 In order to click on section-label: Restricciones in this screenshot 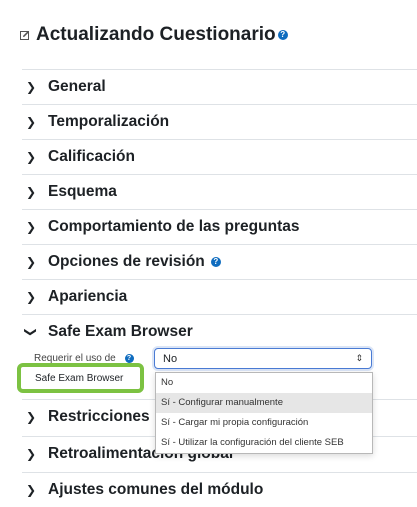, I will do `click(99, 416)`.